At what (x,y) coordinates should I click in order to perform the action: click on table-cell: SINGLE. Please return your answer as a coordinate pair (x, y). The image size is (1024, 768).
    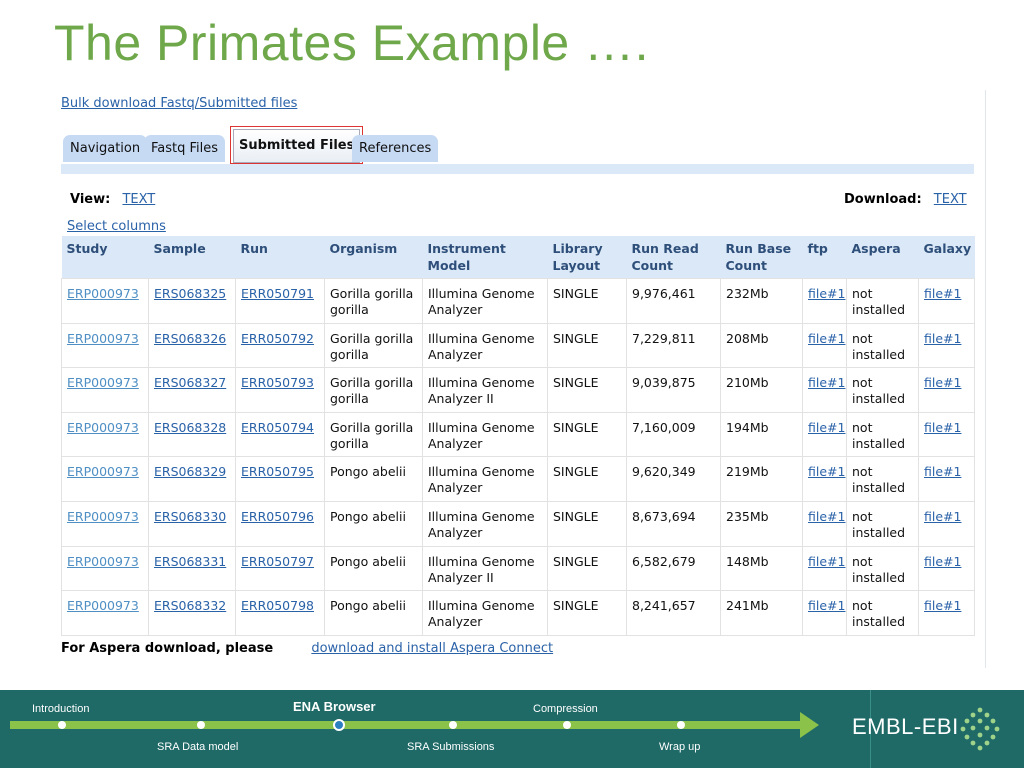
    Looking at the image, I should click on (587, 523).